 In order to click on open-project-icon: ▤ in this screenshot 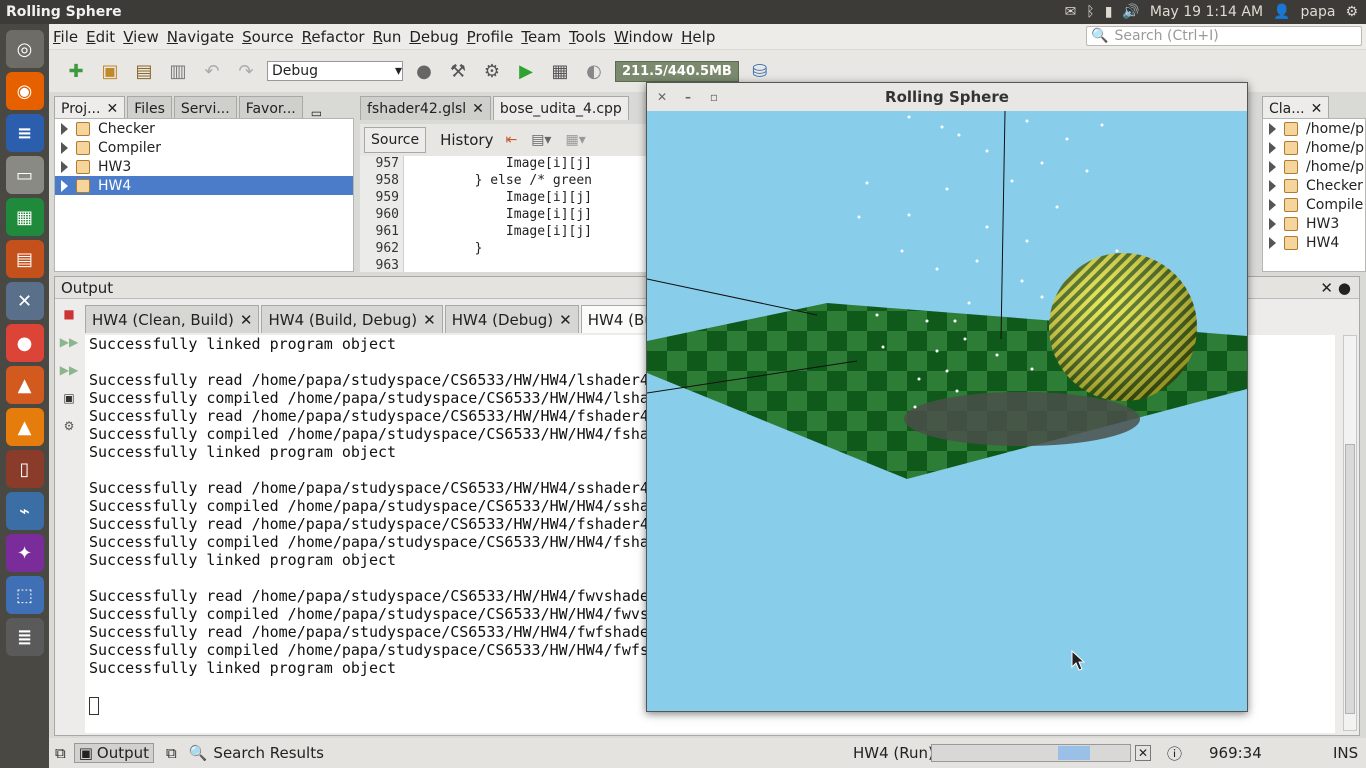, I will do `click(144, 71)`.